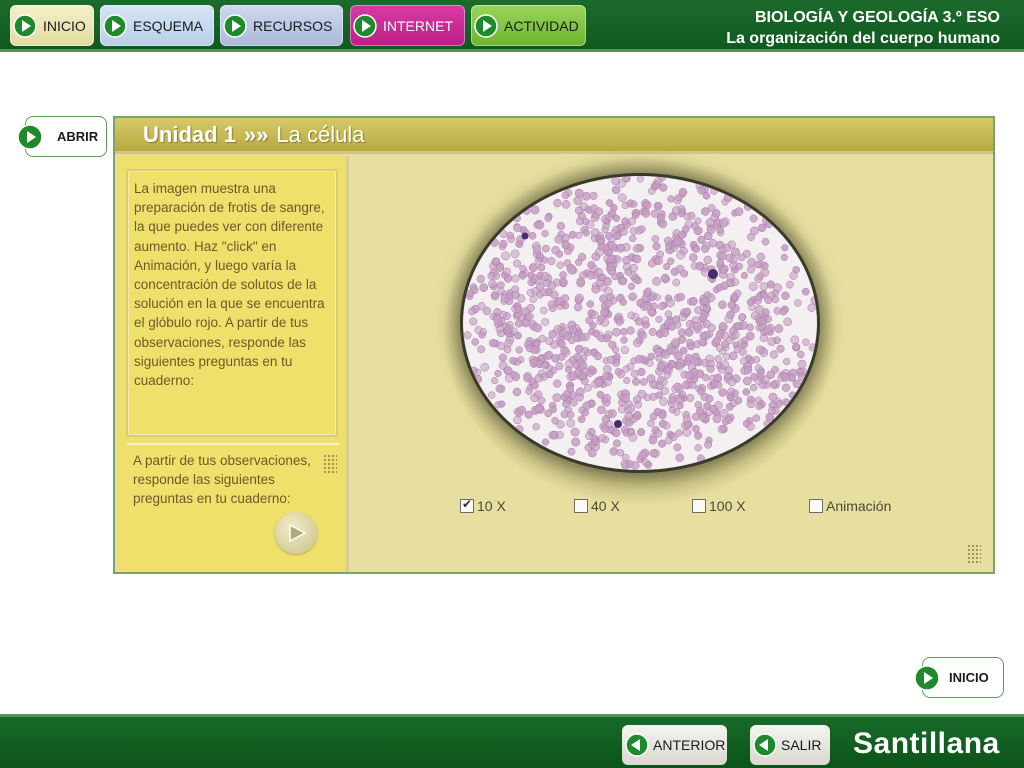 This screenshot has height=768, width=1024. Describe the element at coordinates (407, 25) in the screenshot. I see `nav-internet-button: INTERNET` at that location.